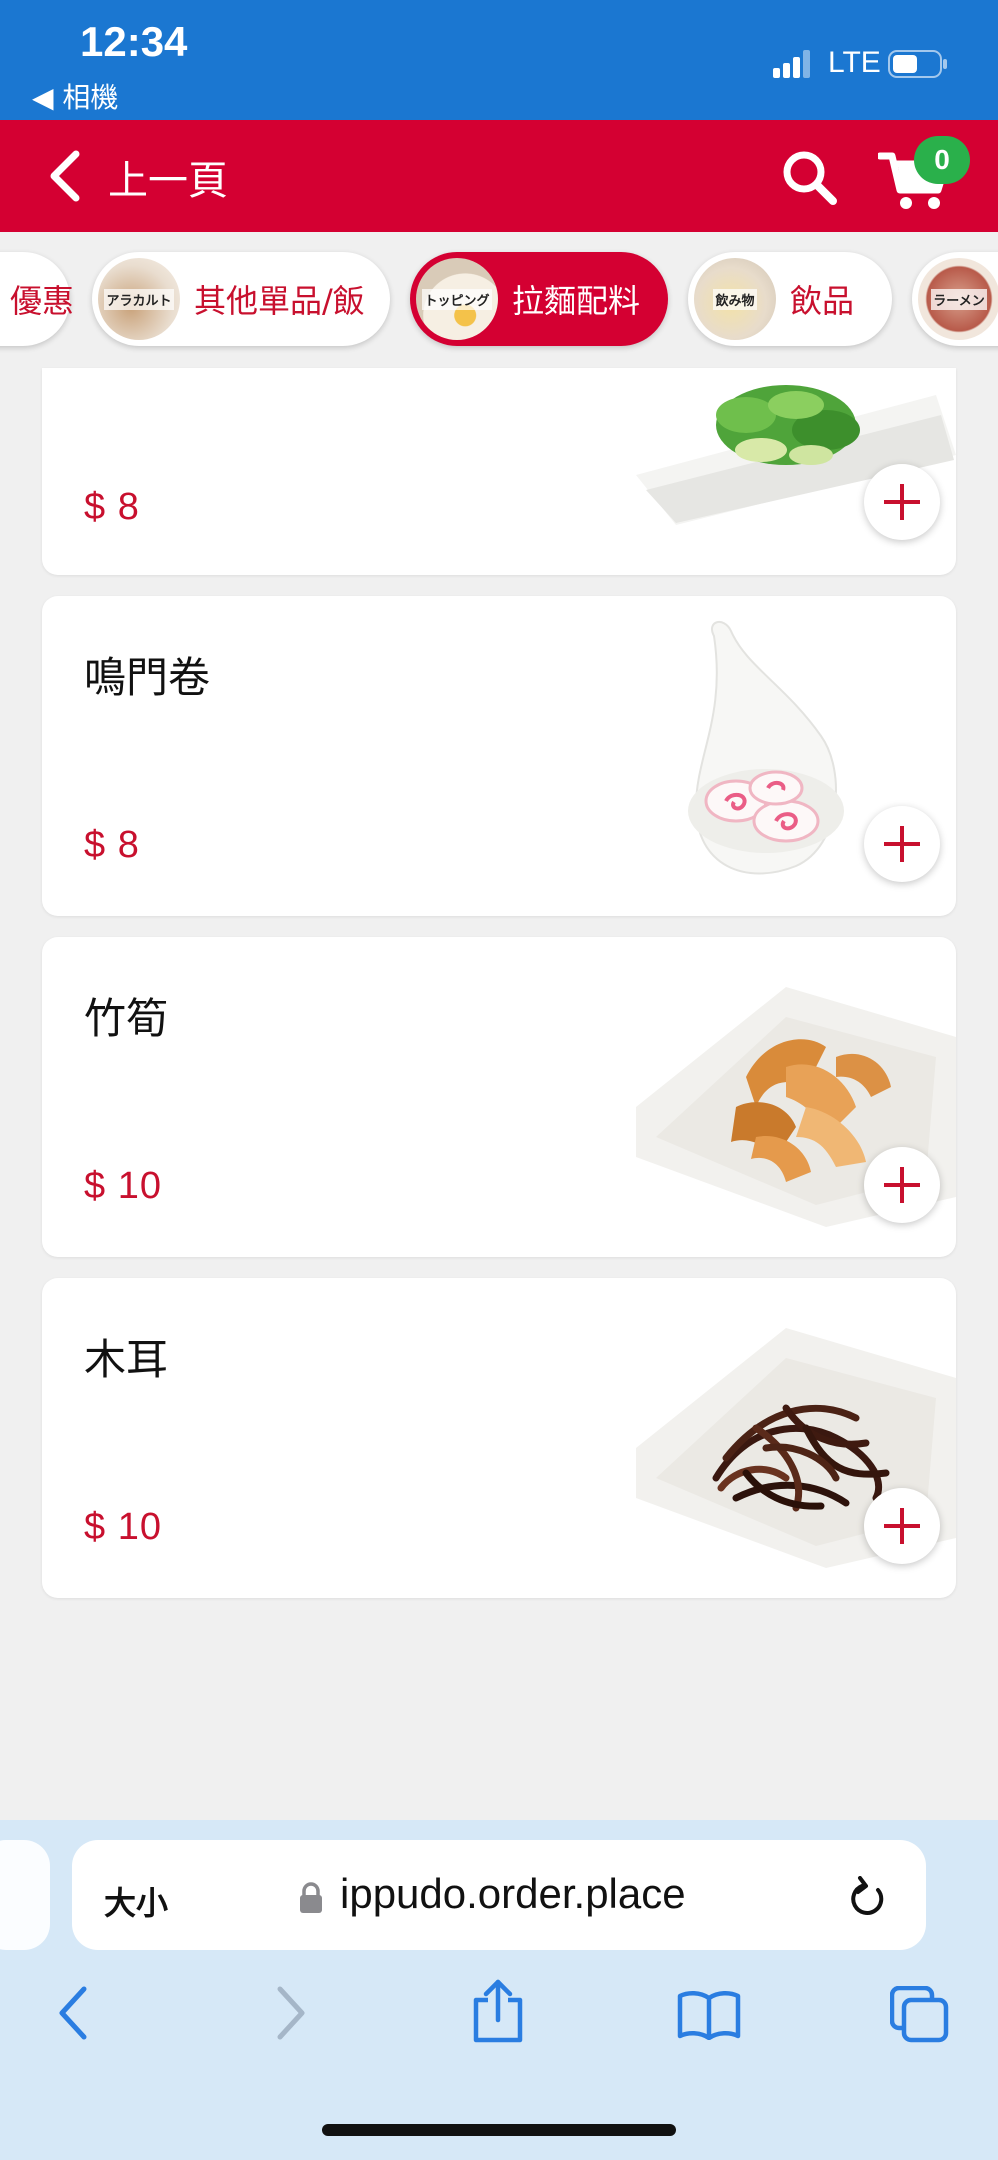  What do you see at coordinates (942, 160) in the screenshot?
I see `cart-count-badge: 0` at bounding box center [942, 160].